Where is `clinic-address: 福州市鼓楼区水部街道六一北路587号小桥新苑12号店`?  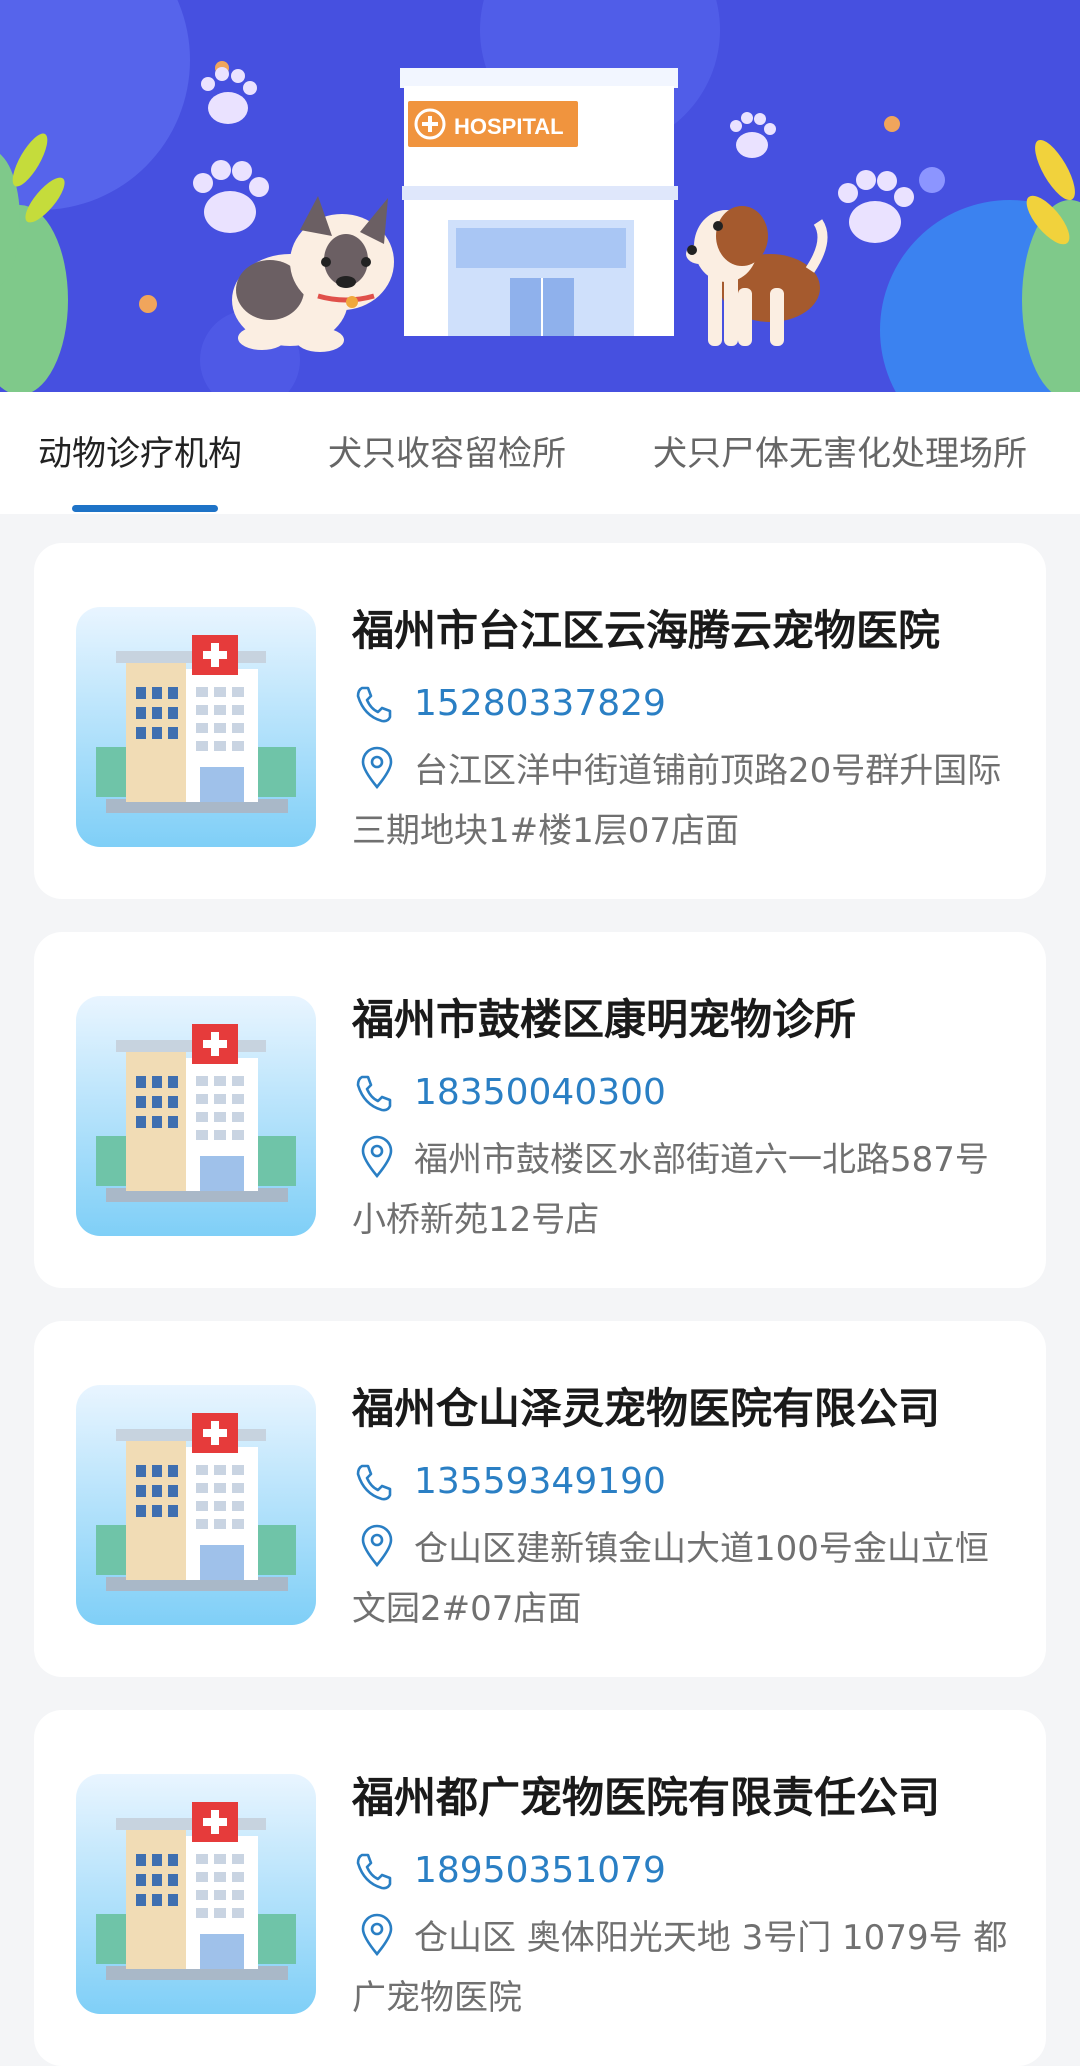 clinic-address: 福州市鼓楼区水部街道六一北路587号小桥新苑12号店 is located at coordinates (682, 1190).